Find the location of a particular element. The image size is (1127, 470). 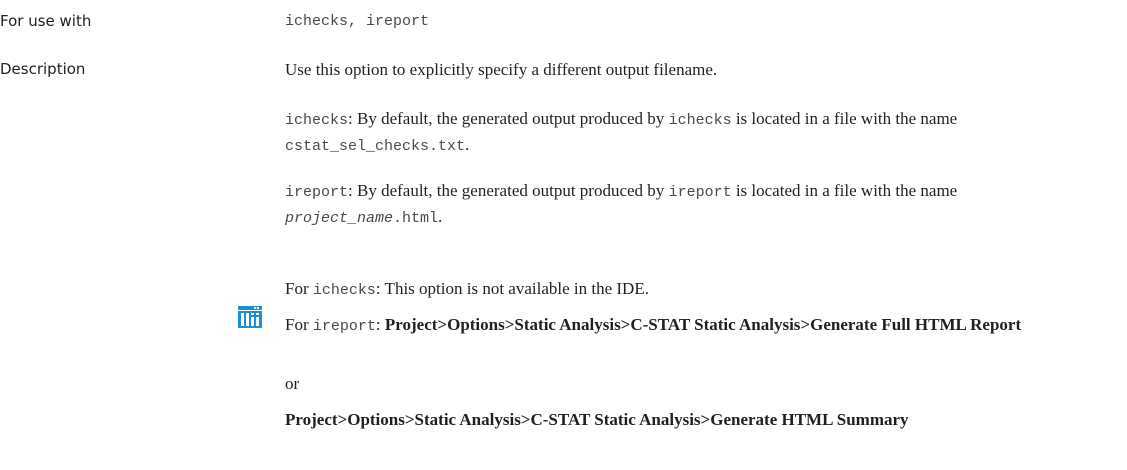

ide-ichecks-tool: ichecks is located at coordinates (344, 290).